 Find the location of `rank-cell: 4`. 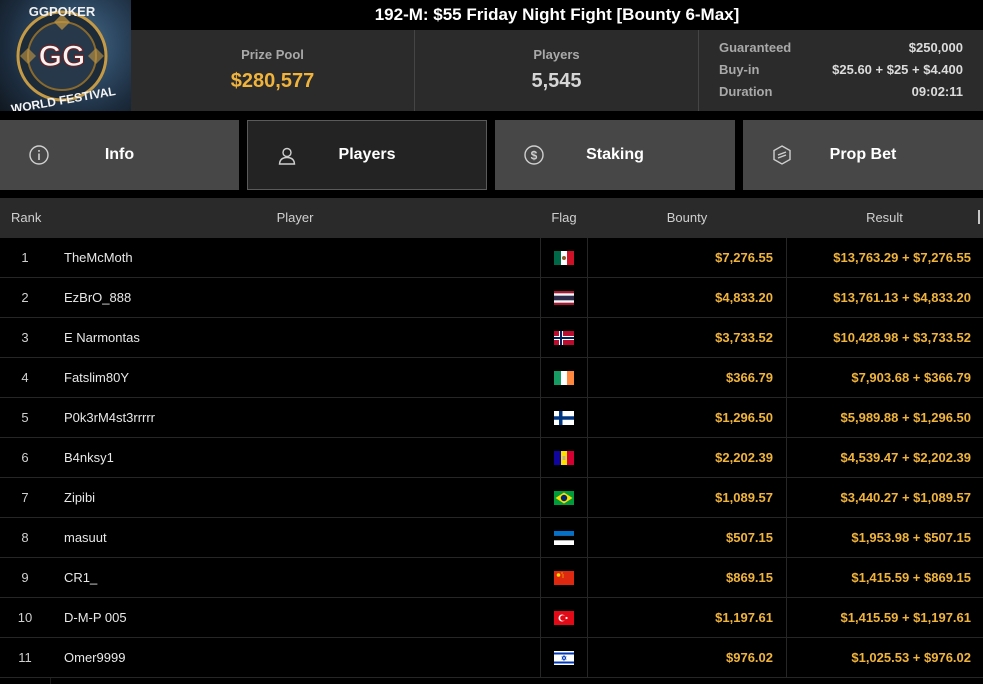

rank-cell: 4 is located at coordinates (25, 377).